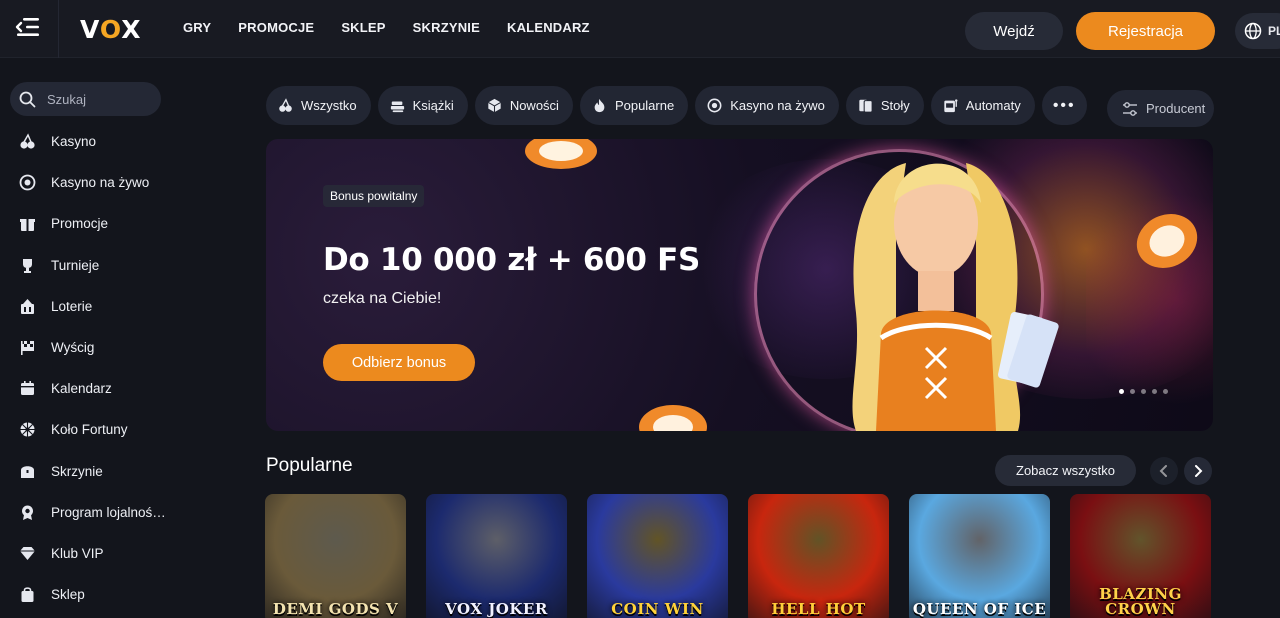 This screenshot has height=618, width=1280. What do you see at coordinates (363, 27) in the screenshot?
I see `nav-shop: SKLEP` at bounding box center [363, 27].